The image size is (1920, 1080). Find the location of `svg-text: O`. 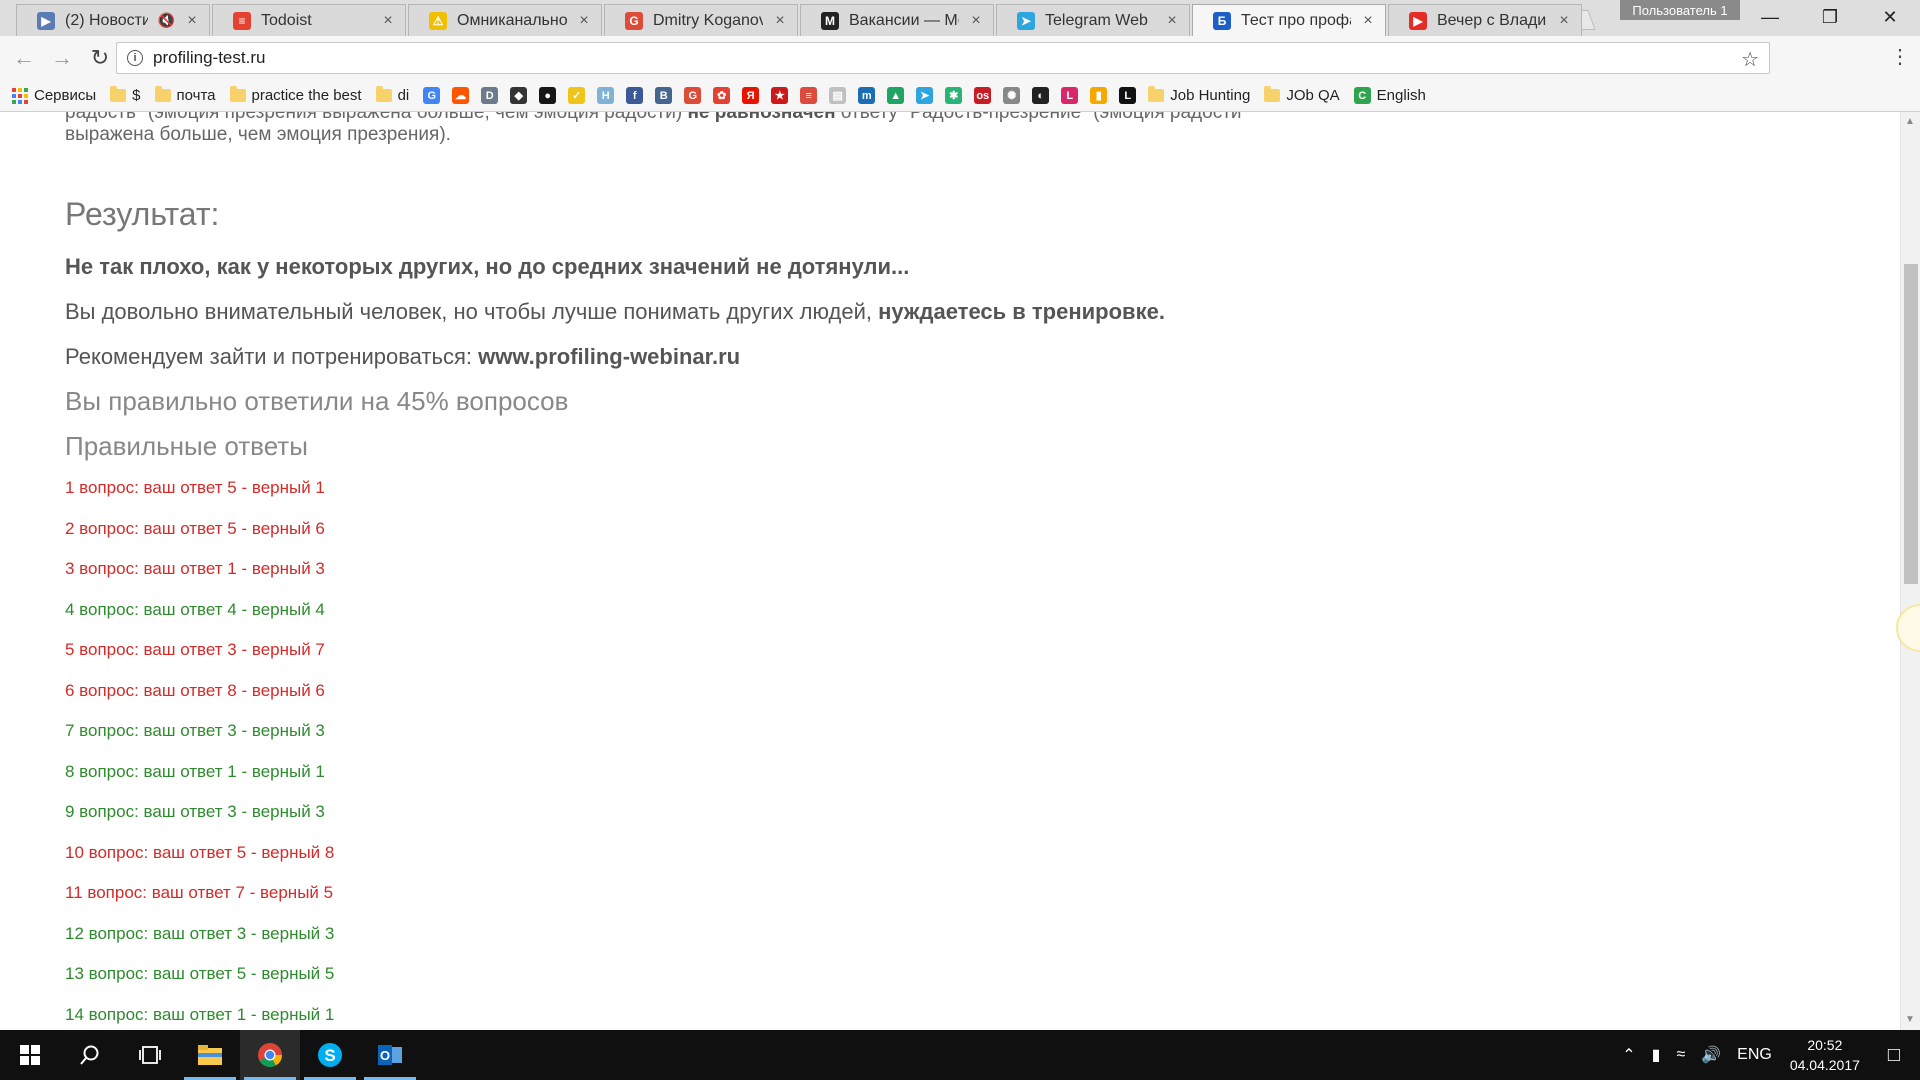

svg-text: O is located at coordinates (385, 1055).